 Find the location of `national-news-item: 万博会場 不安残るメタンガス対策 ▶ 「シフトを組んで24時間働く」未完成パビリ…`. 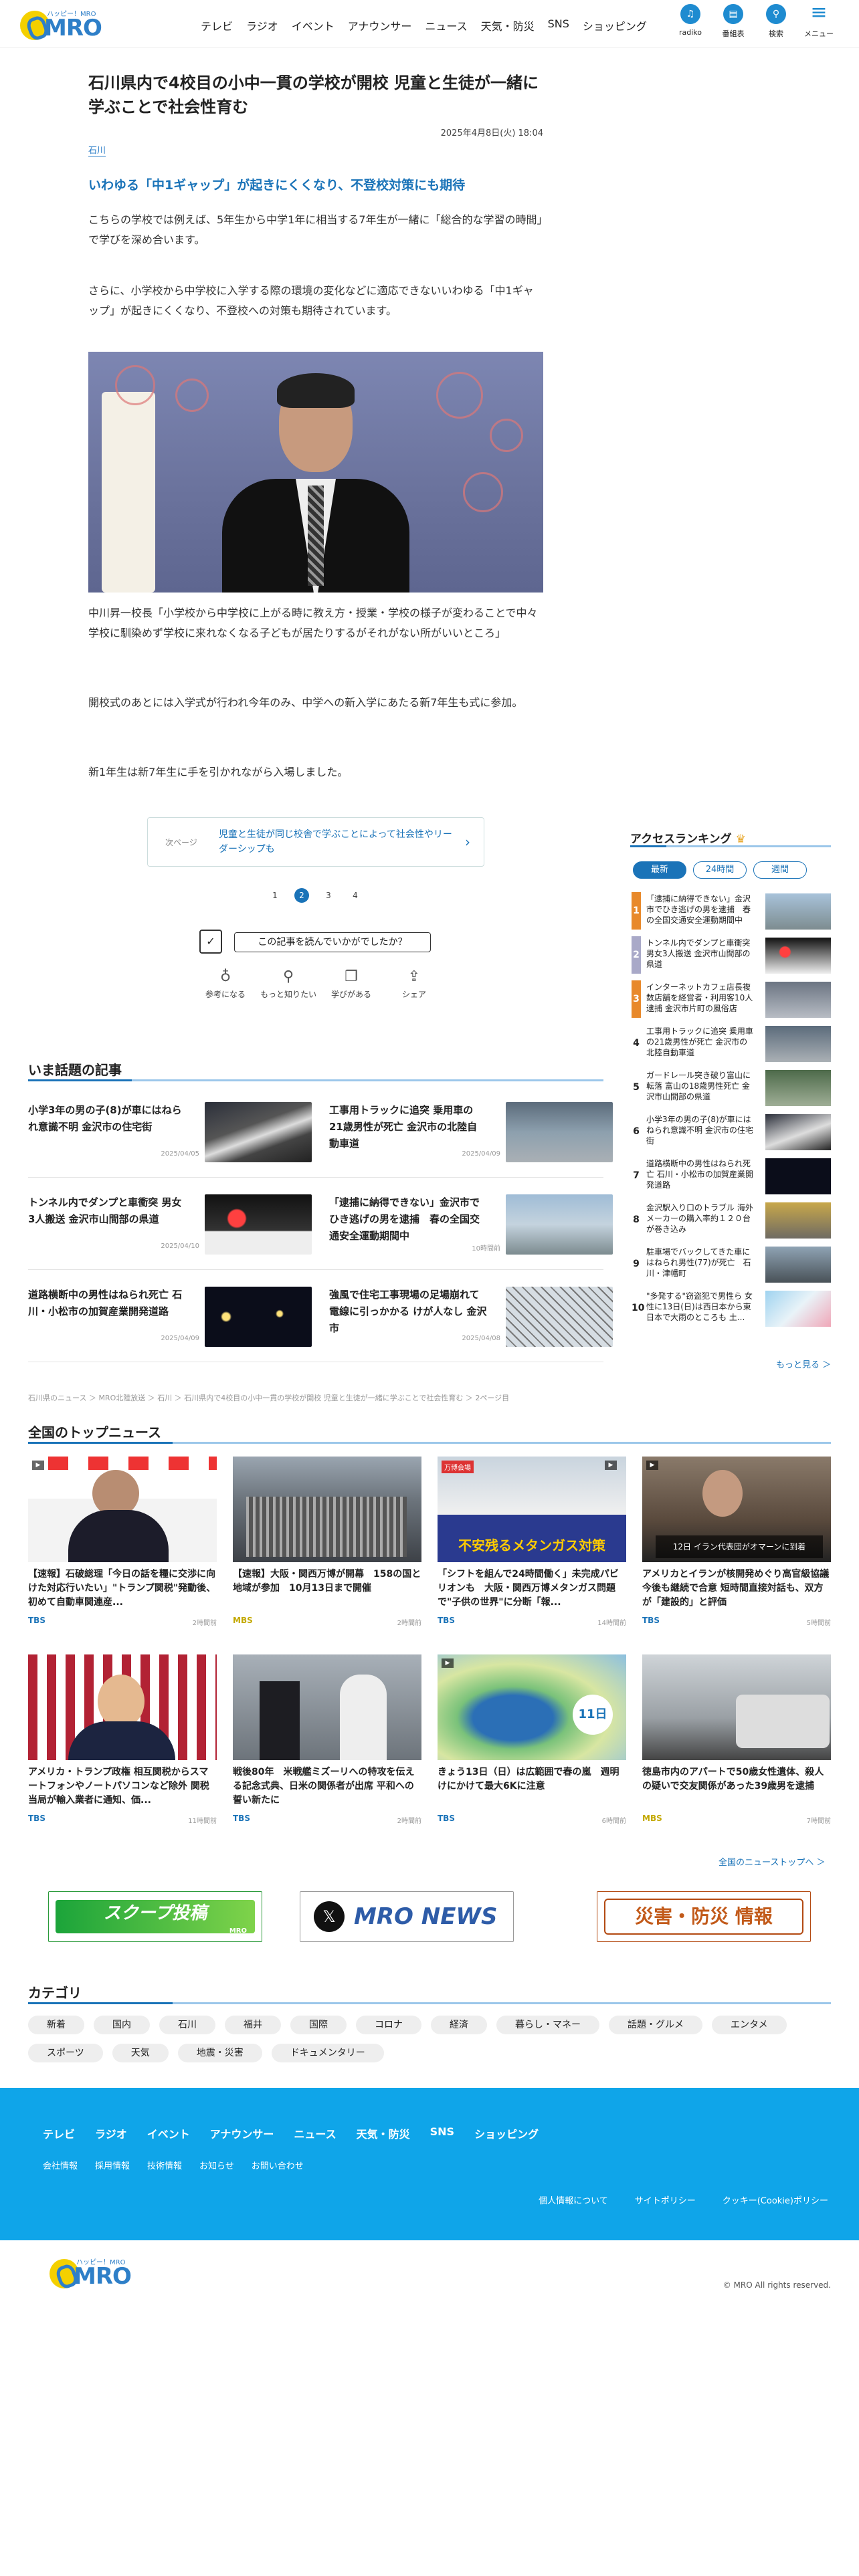

national-news-item: 万博会場 不安残るメタンガス対策 ▶ 「シフトを組んで24時間働く」未完成パビリ… is located at coordinates (532, 1543).